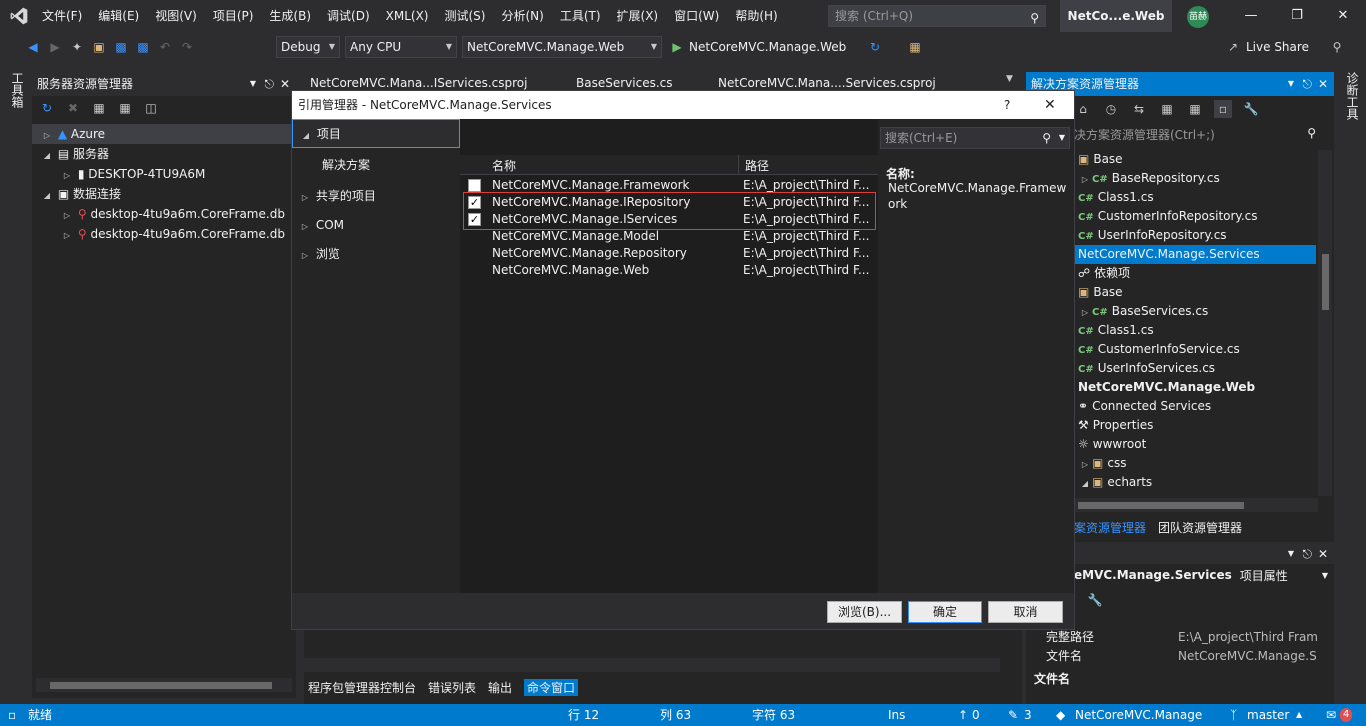 This screenshot has height=726, width=1366. What do you see at coordinates (638, 16) in the screenshot?
I see `menu-extensions: 扩展(X)` at bounding box center [638, 16].